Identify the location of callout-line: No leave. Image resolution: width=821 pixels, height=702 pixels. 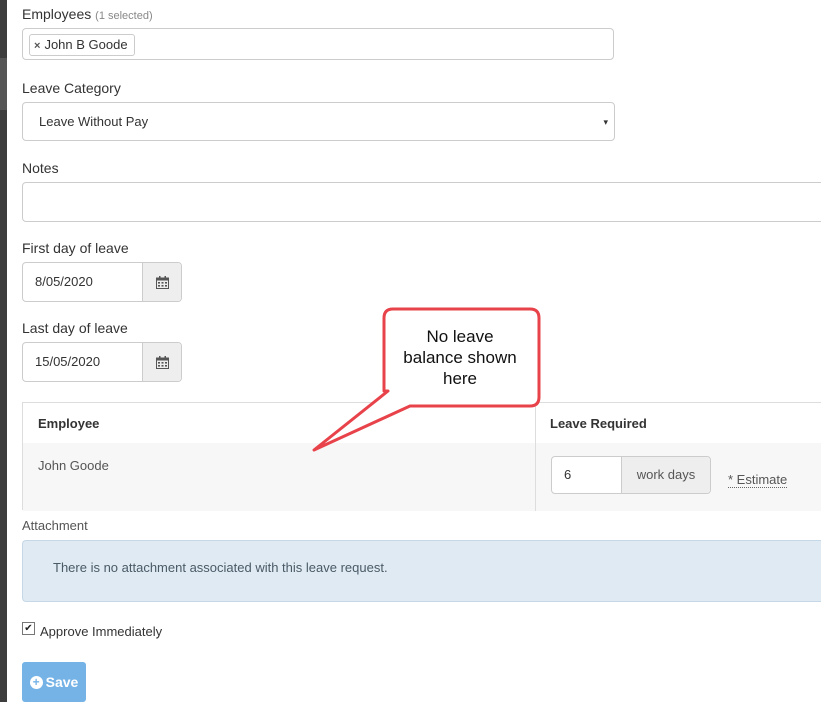
(460, 336).